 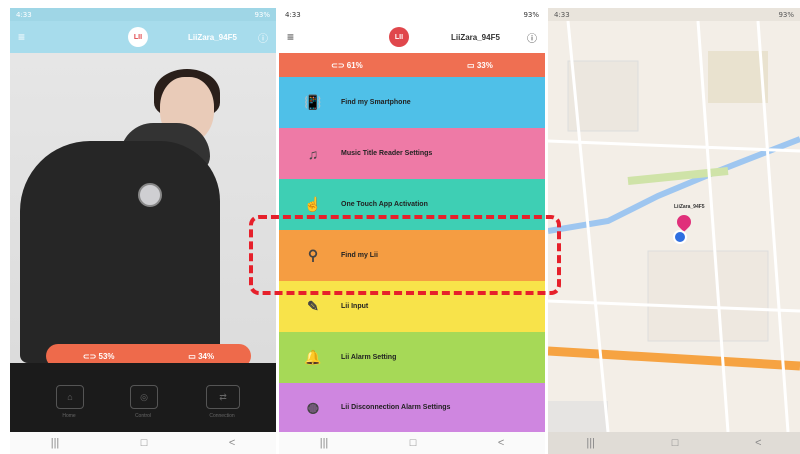 What do you see at coordinates (387, 153) in the screenshot?
I see `menu-item-label: Music Title Reader Settings` at bounding box center [387, 153].